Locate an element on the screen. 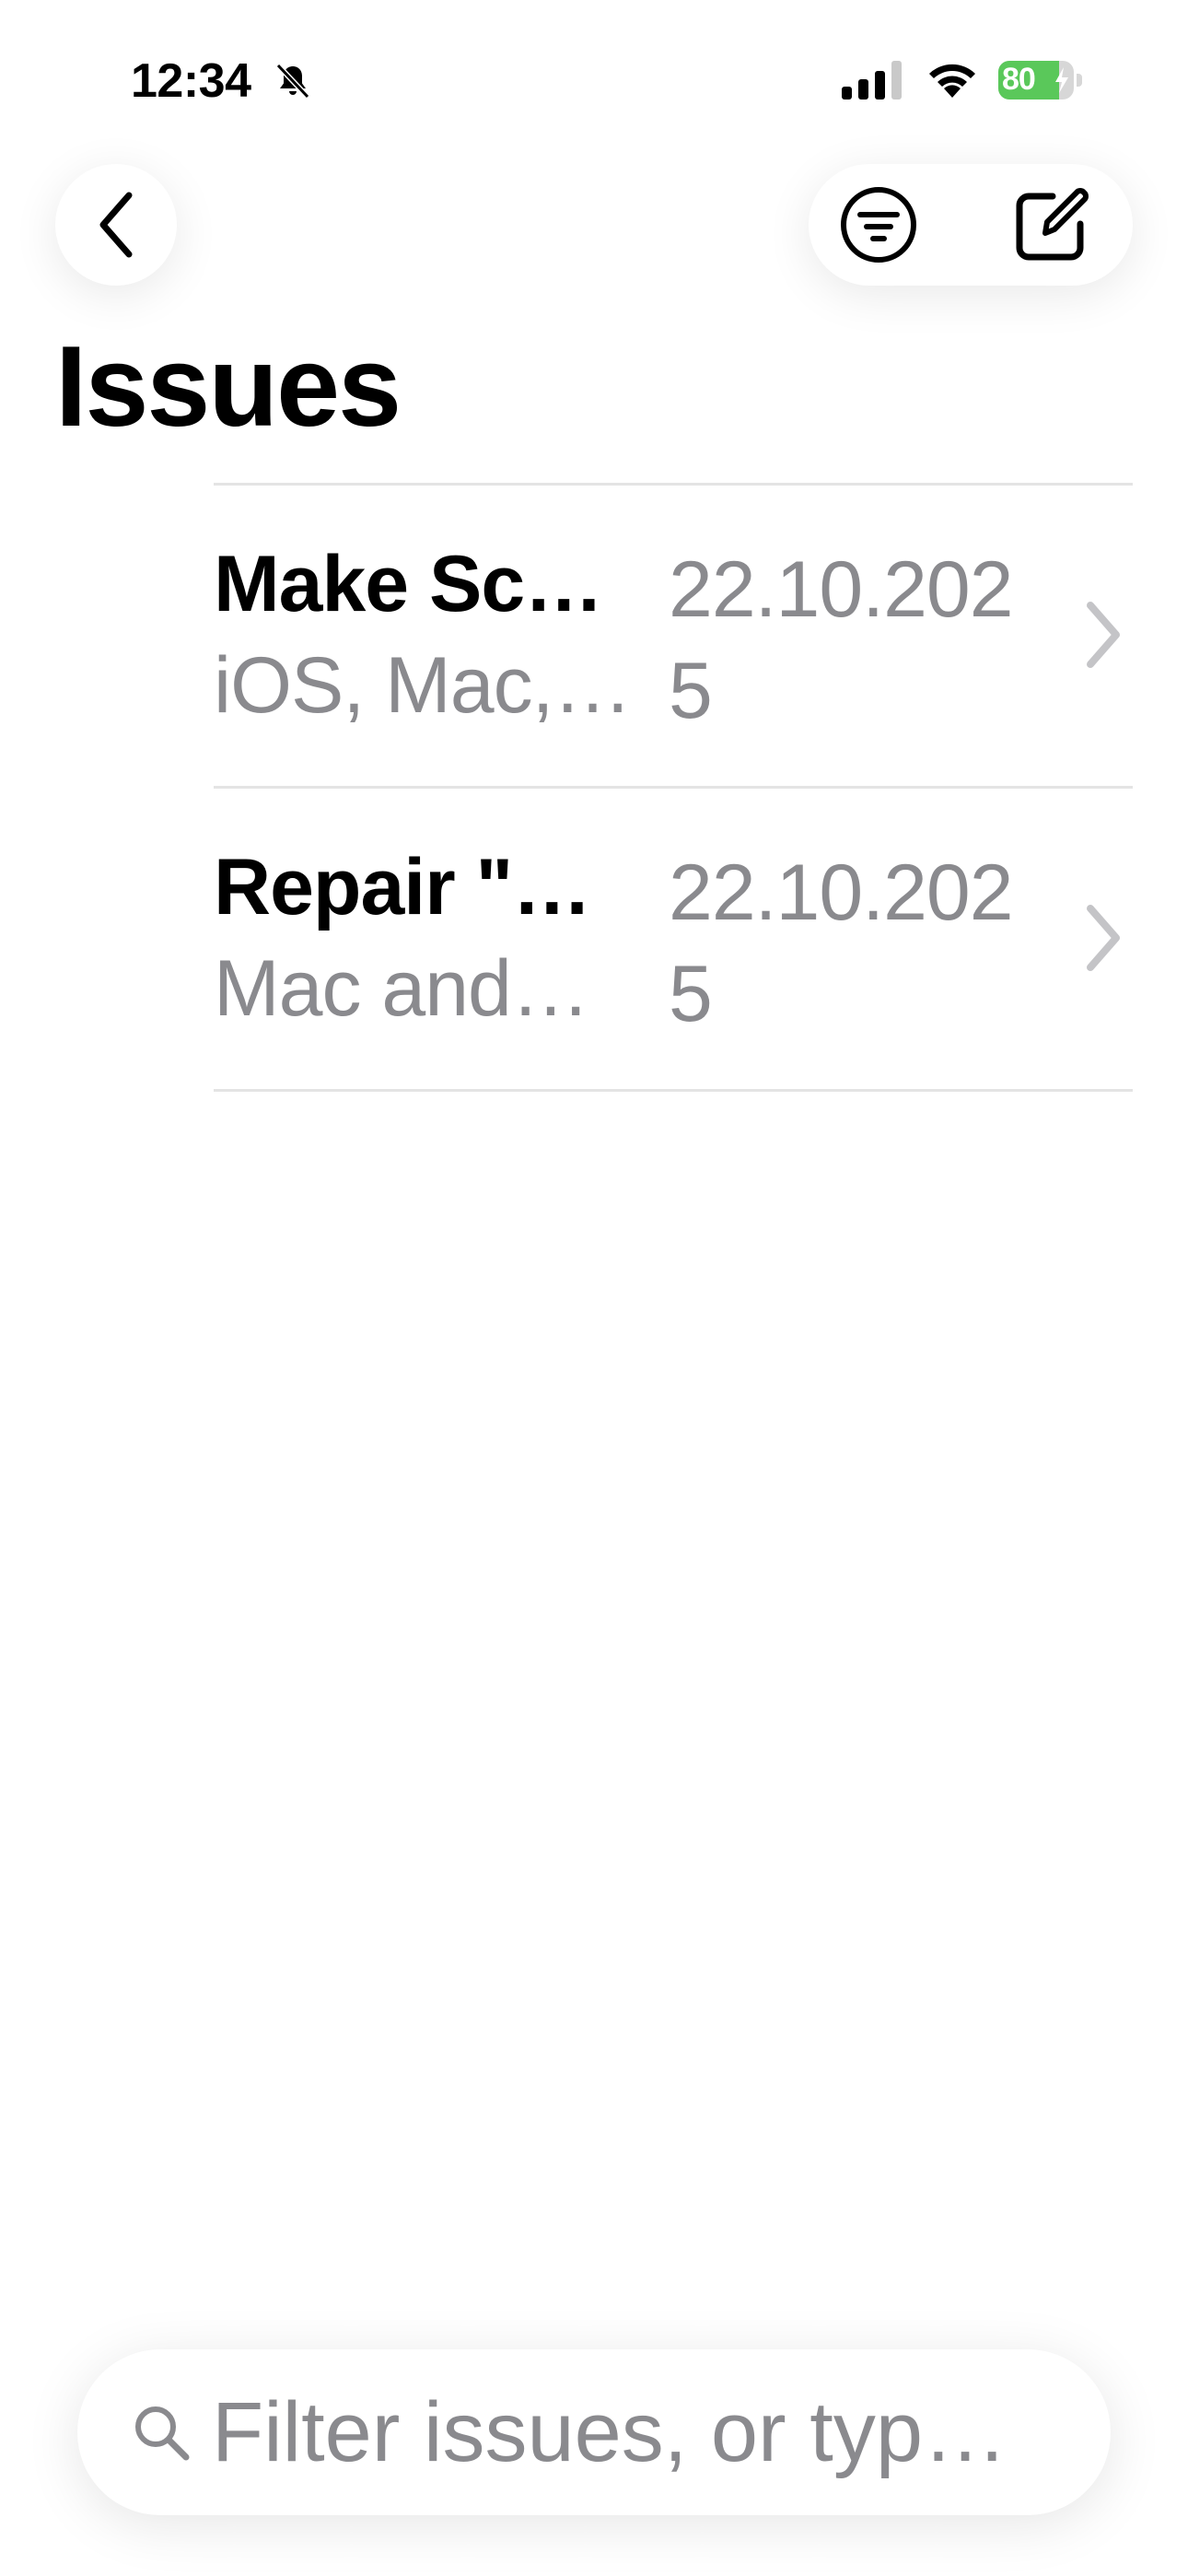 This screenshot has width=1188, height=2576. list-item: Make Sc… iOS, Mac,… 22.10.2025 is located at coordinates (673, 636).